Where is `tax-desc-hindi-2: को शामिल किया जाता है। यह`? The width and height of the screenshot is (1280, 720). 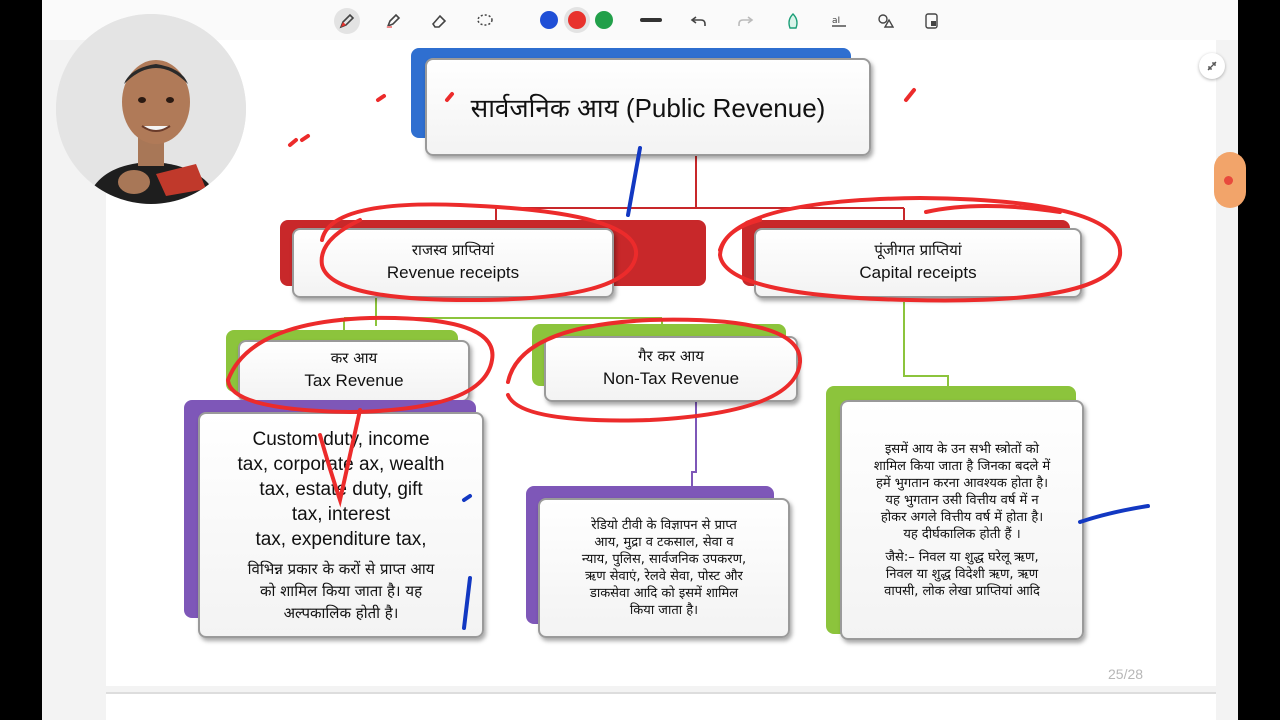 tax-desc-hindi-2: को शामिल किया जाता है। यह is located at coordinates (341, 590).